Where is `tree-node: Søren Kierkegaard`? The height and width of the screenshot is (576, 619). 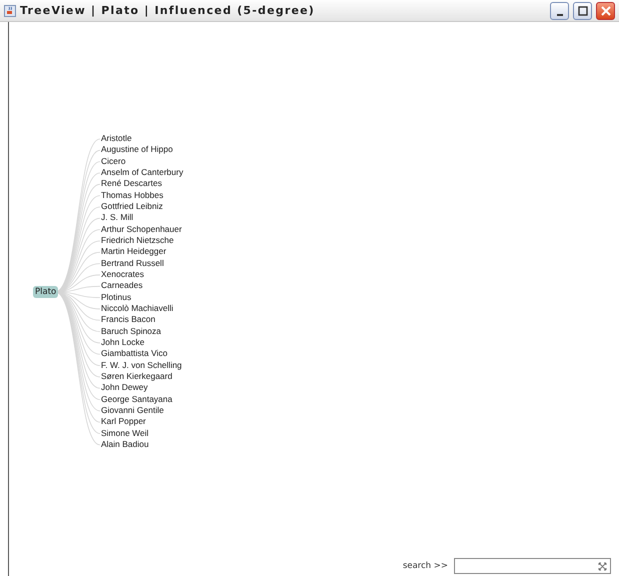
tree-node: Søren Kierkegaard is located at coordinates (142, 376).